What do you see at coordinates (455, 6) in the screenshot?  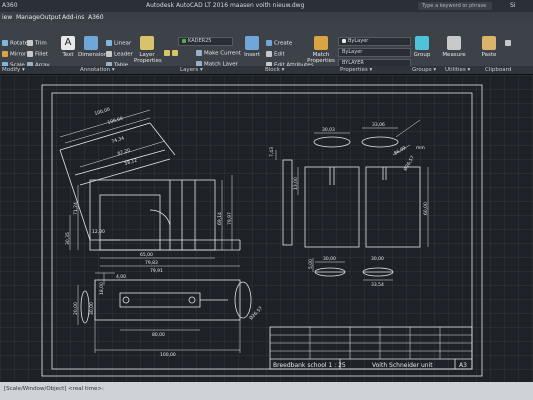 I see `search-input: Type a keyword or phrase` at bounding box center [455, 6].